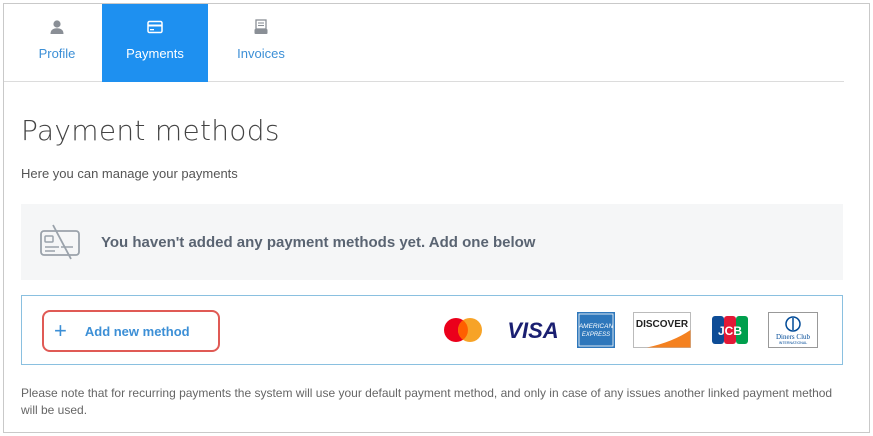  I want to click on plus-icon: +, so click(60, 330).